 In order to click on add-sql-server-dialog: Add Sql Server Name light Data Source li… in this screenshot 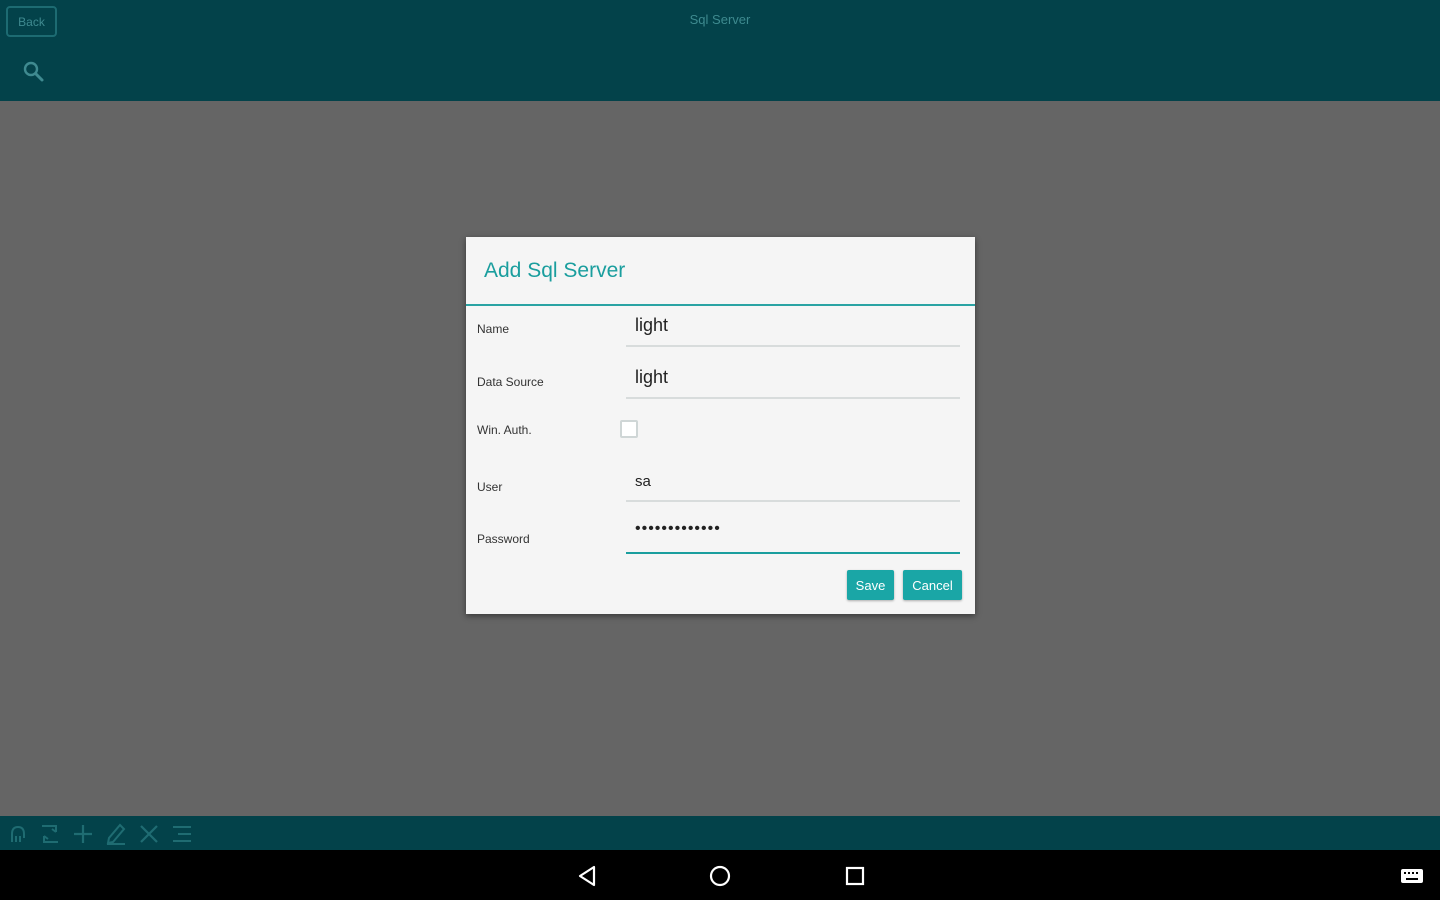, I will do `click(720, 425)`.